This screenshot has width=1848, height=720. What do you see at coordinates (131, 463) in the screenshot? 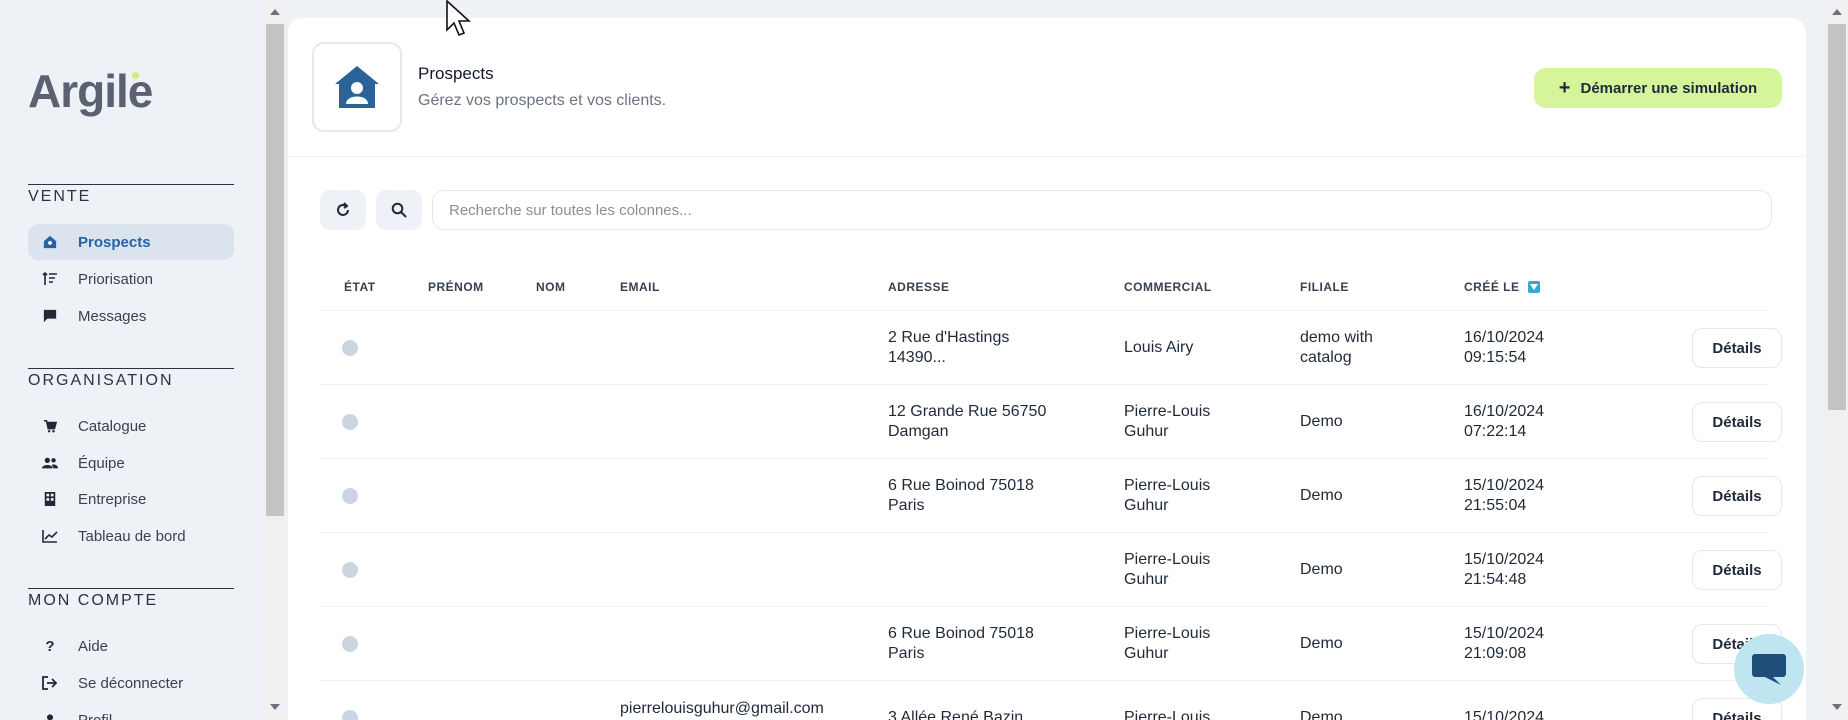
I see `sidebar-item-equipe: Équipe` at bounding box center [131, 463].